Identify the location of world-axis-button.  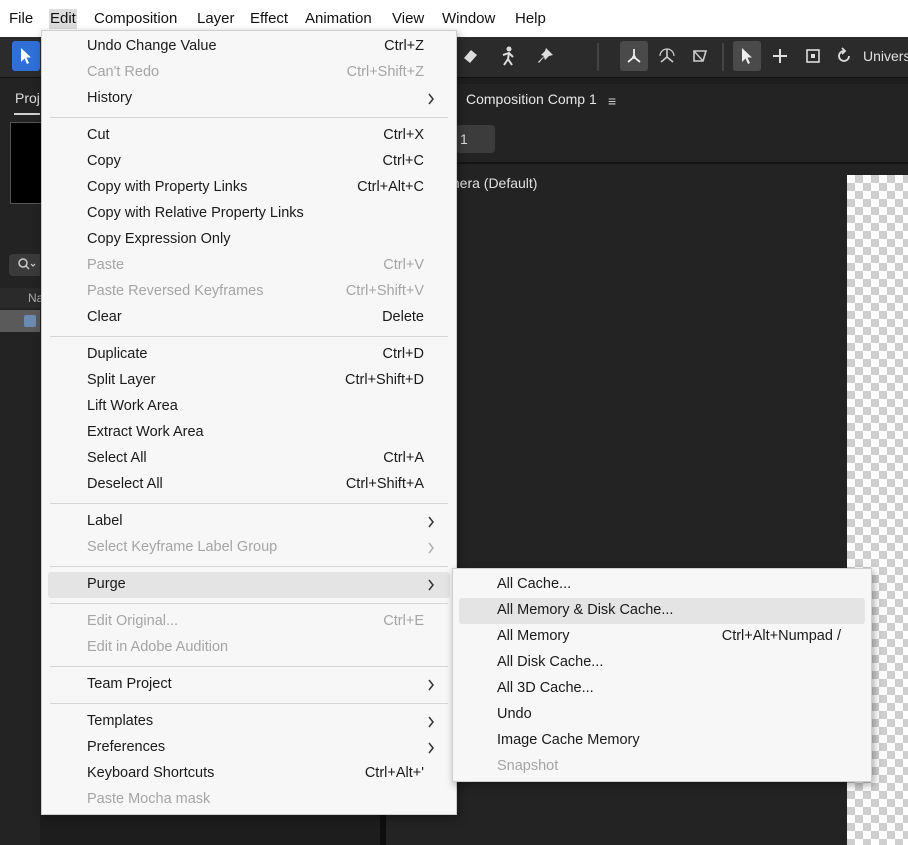
(667, 56).